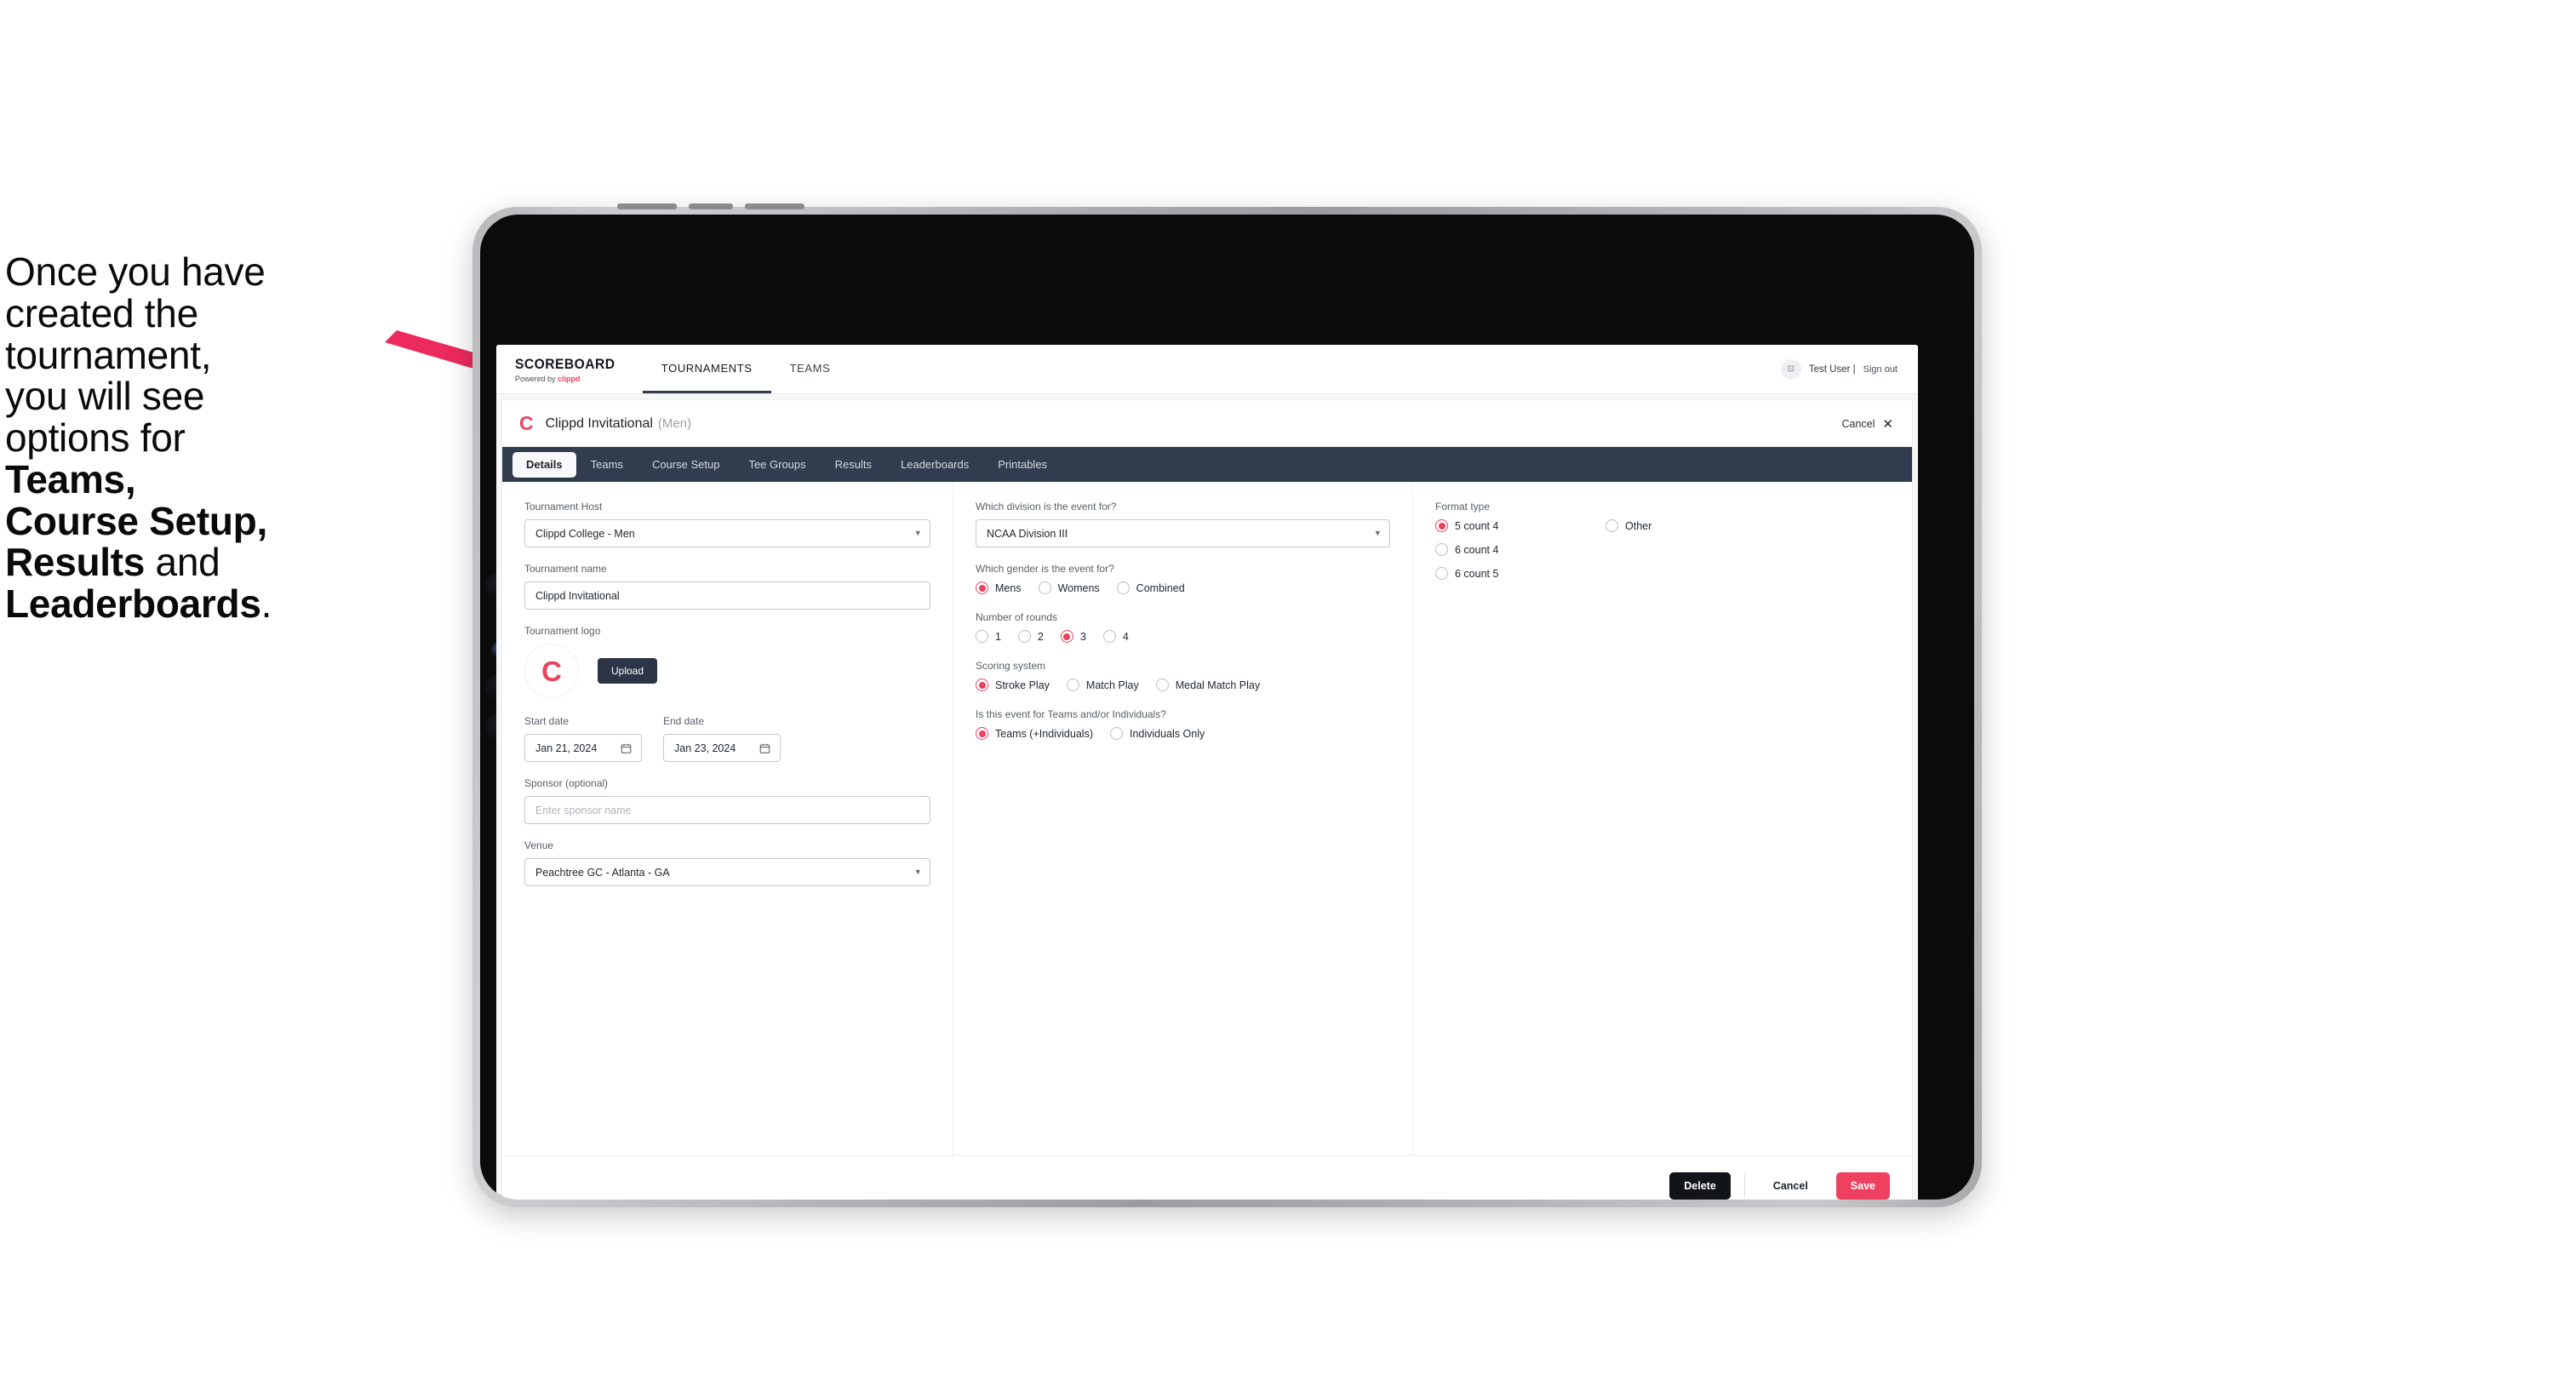 The image size is (2576, 1386). I want to click on radio-rounds-2: 2, so click(1030, 636).